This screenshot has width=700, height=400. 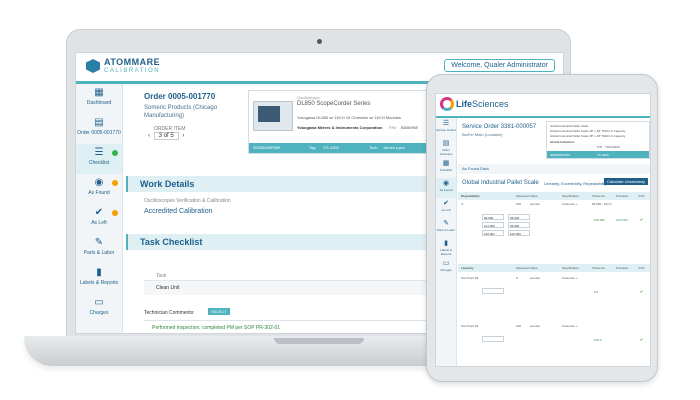 What do you see at coordinates (499, 65) in the screenshot?
I see `welcome-user-button: Welcome, Qualer Administrator` at bounding box center [499, 65].